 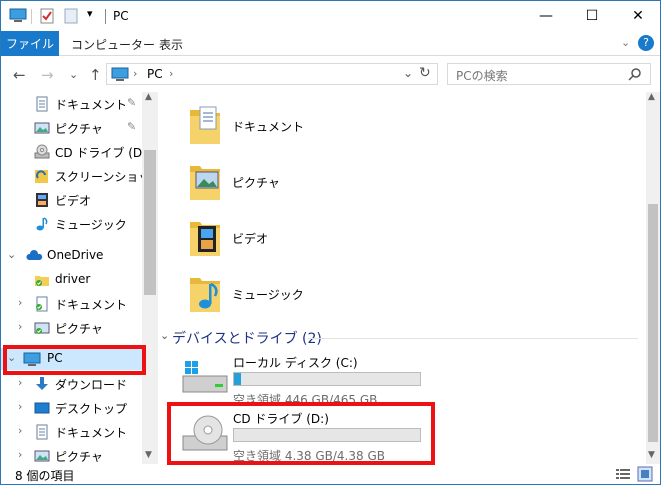 What do you see at coordinates (71, 432) in the screenshot?
I see `nav-item-pc-documents: › ドキュメント` at bounding box center [71, 432].